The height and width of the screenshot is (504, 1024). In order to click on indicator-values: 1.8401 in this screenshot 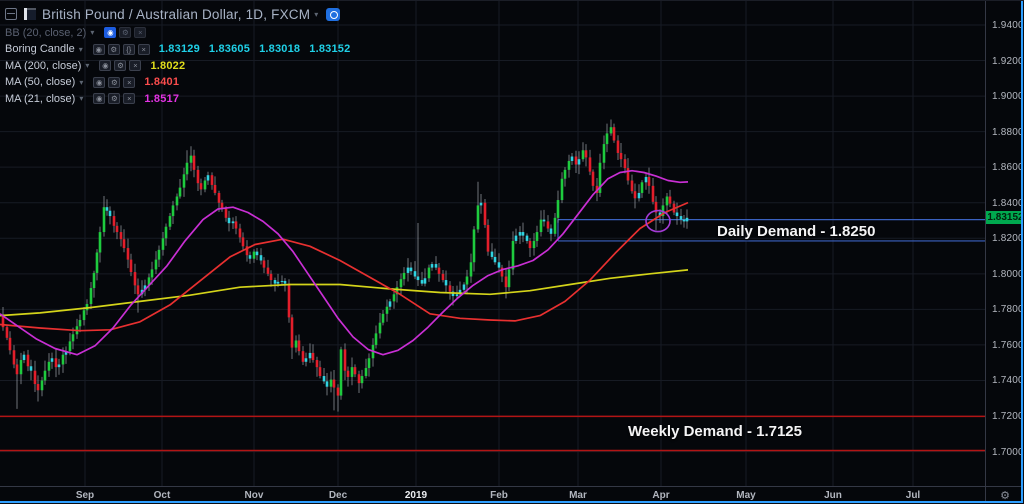, I will do `click(166, 82)`.